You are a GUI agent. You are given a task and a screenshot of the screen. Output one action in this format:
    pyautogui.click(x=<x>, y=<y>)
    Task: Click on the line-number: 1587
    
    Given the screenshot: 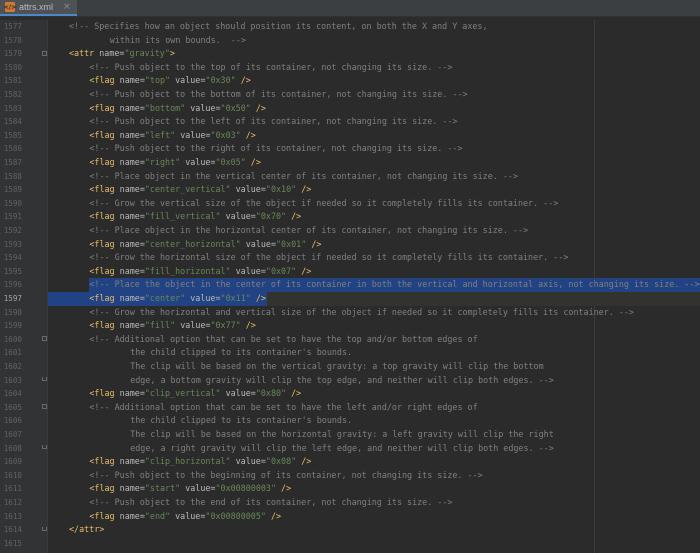 What is the action you would take?
    pyautogui.click(x=12, y=162)
    